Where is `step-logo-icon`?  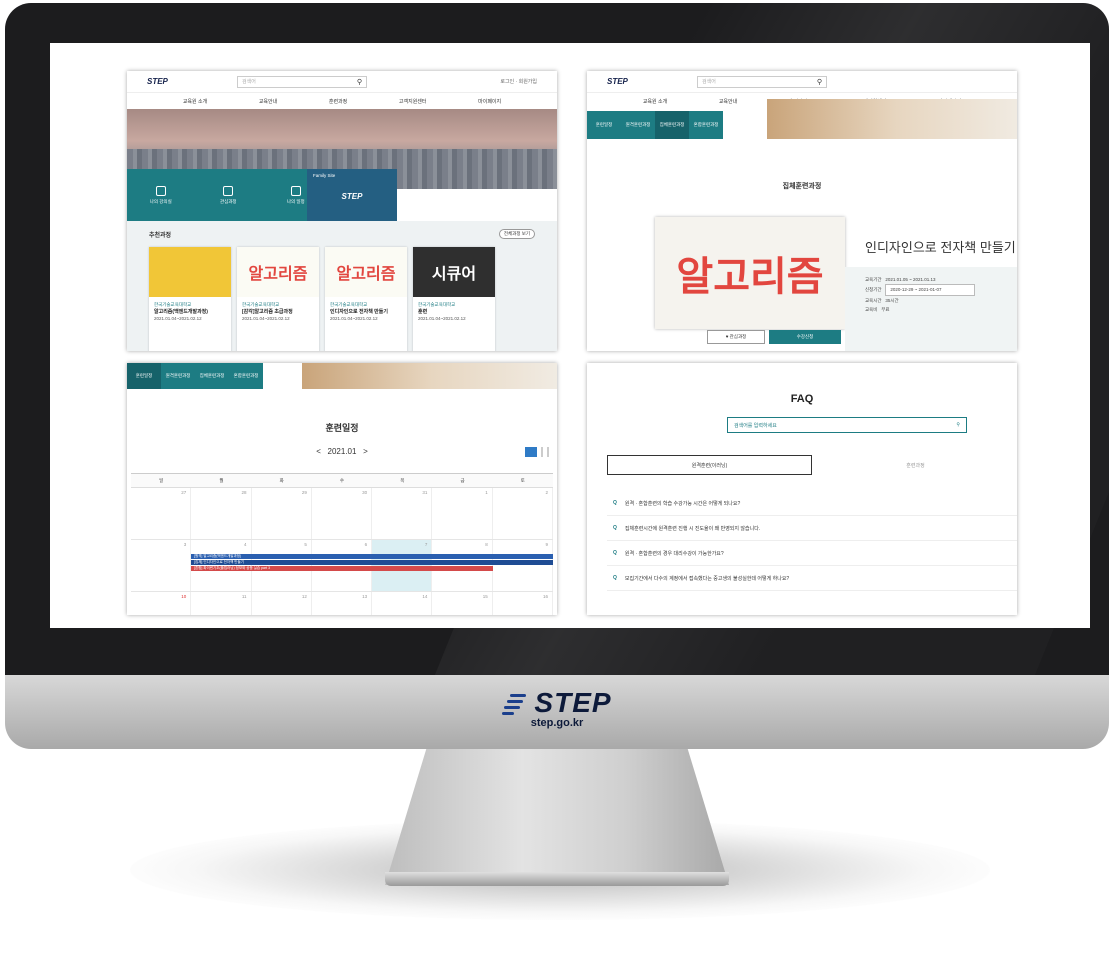
step-logo-icon is located at coordinates (515, 703).